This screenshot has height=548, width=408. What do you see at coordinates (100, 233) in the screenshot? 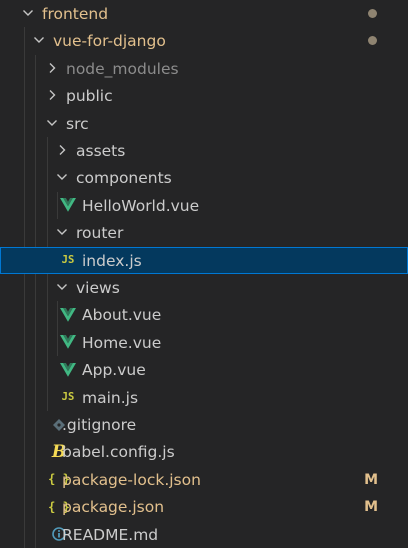
I see `tree-item-label: router` at bounding box center [100, 233].